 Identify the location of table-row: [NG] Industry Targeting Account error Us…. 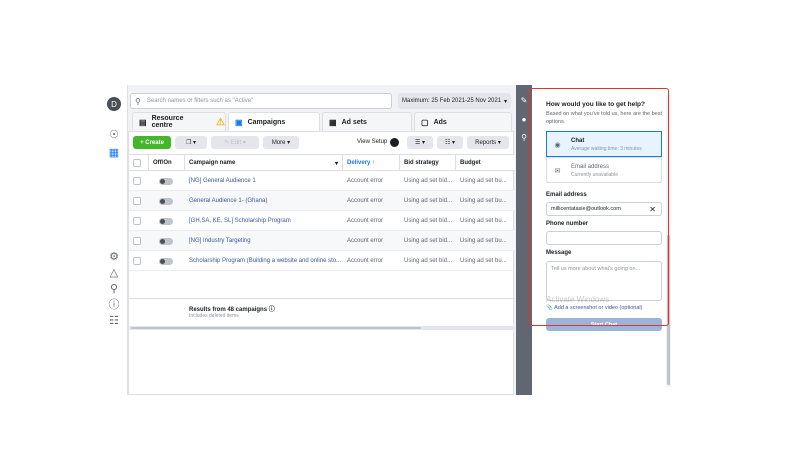
(322, 241).